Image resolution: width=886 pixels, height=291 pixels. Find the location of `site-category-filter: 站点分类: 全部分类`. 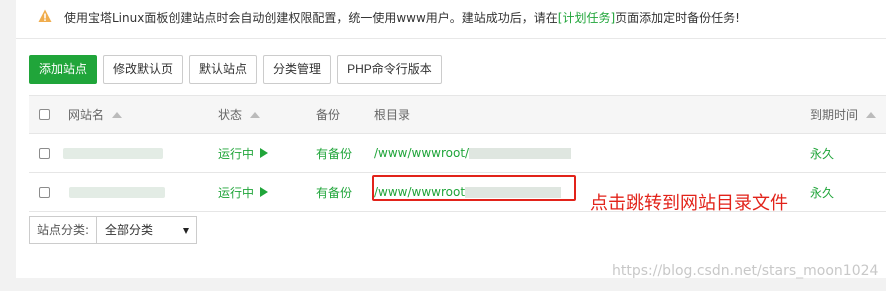

site-category-filter: 站点分类: 全部分类 is located at coordinates (113, 230).